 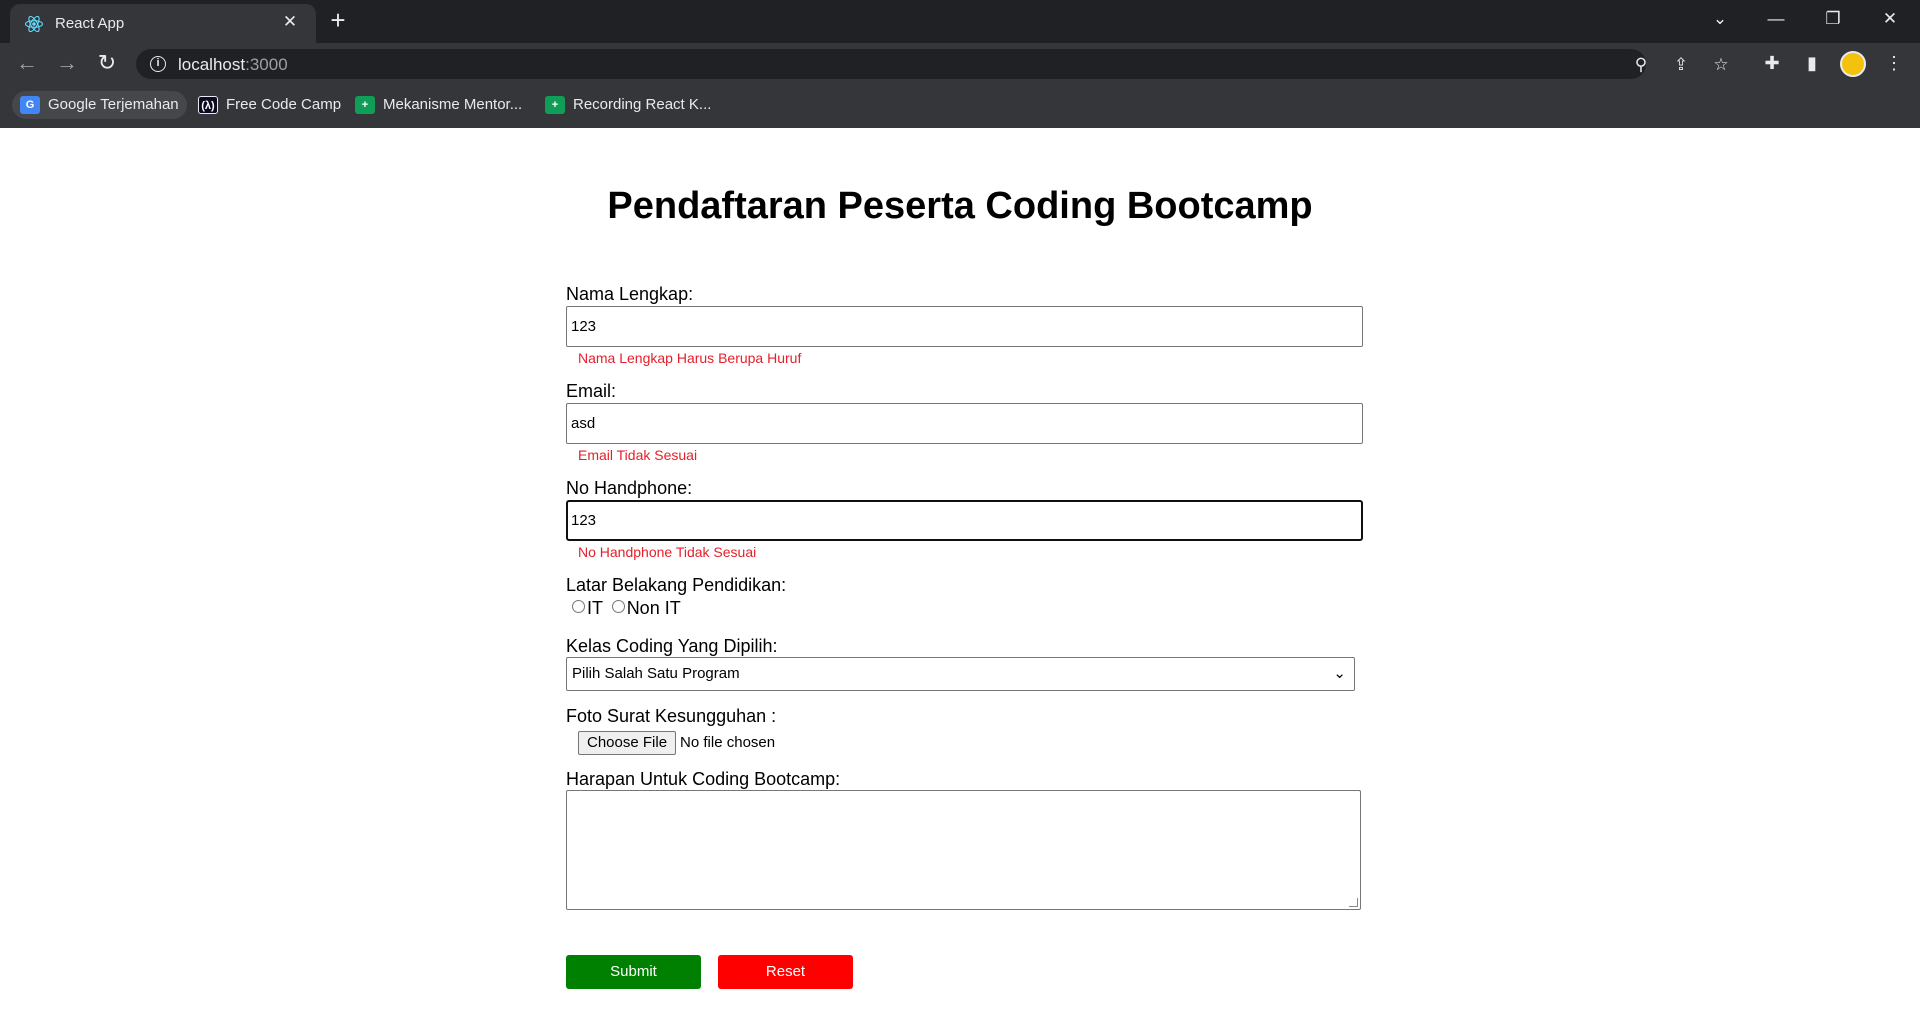 What do you see at coordinates (638, 455) in the screenshot?
I see `email-error: Email Tidak Sesuai` at bounding box center [638, 455].